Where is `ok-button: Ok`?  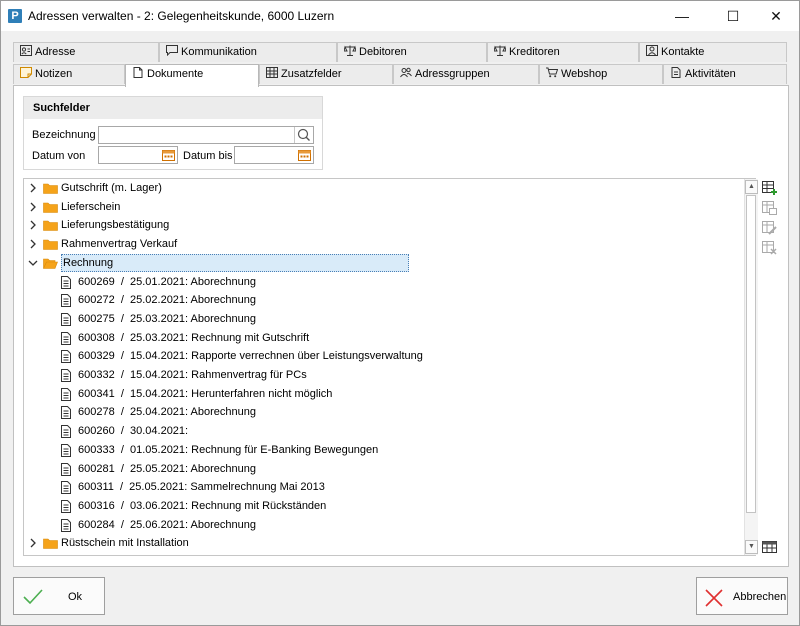 ok-button: Ok is located at coordinates (59, 596).